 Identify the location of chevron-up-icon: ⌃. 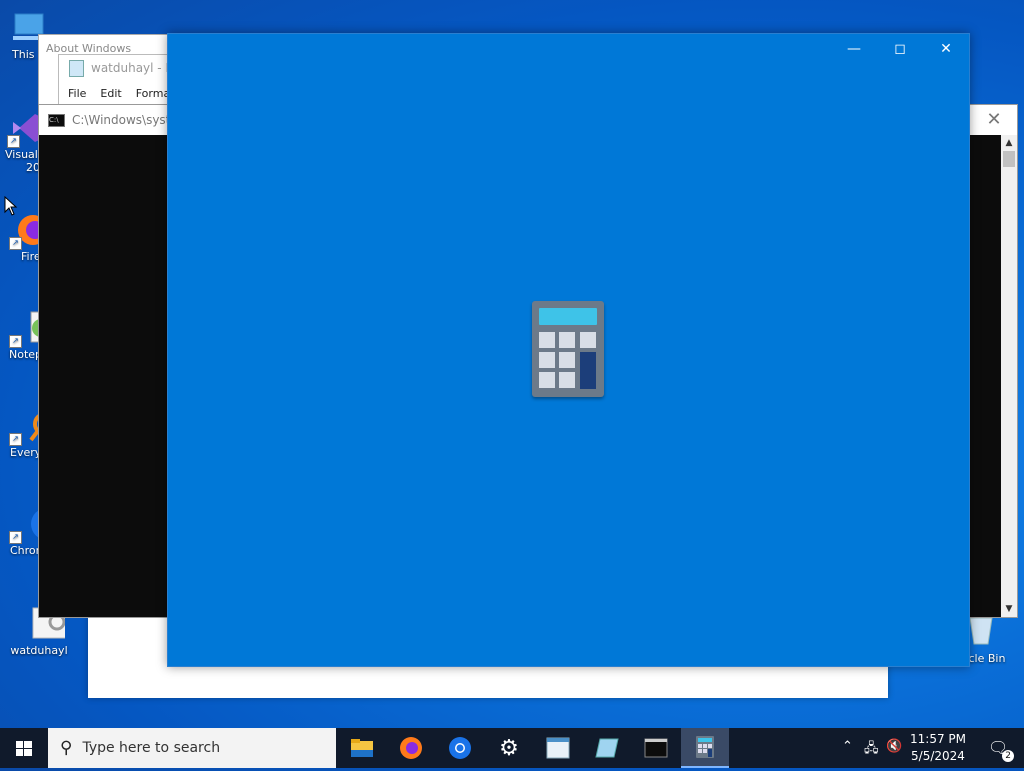
(847, 746).